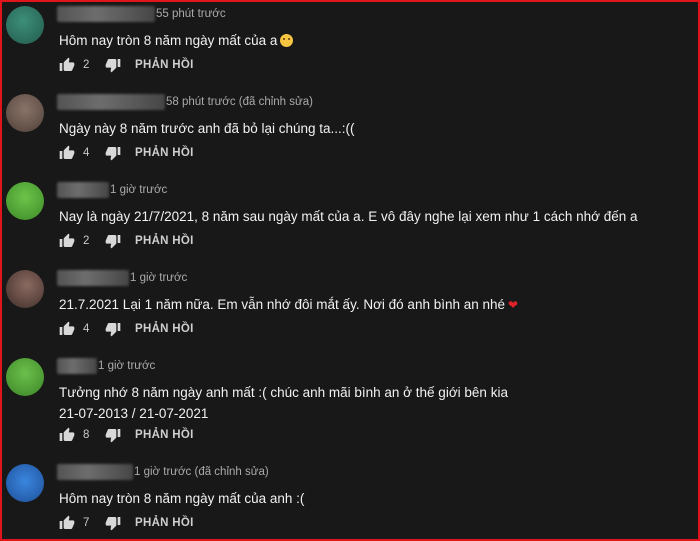  What do you see at coordinates (126, 523) in the screenshot?
I see `comment-actions: 7 PHẢN HỒI` at bounding box center [126, 523].